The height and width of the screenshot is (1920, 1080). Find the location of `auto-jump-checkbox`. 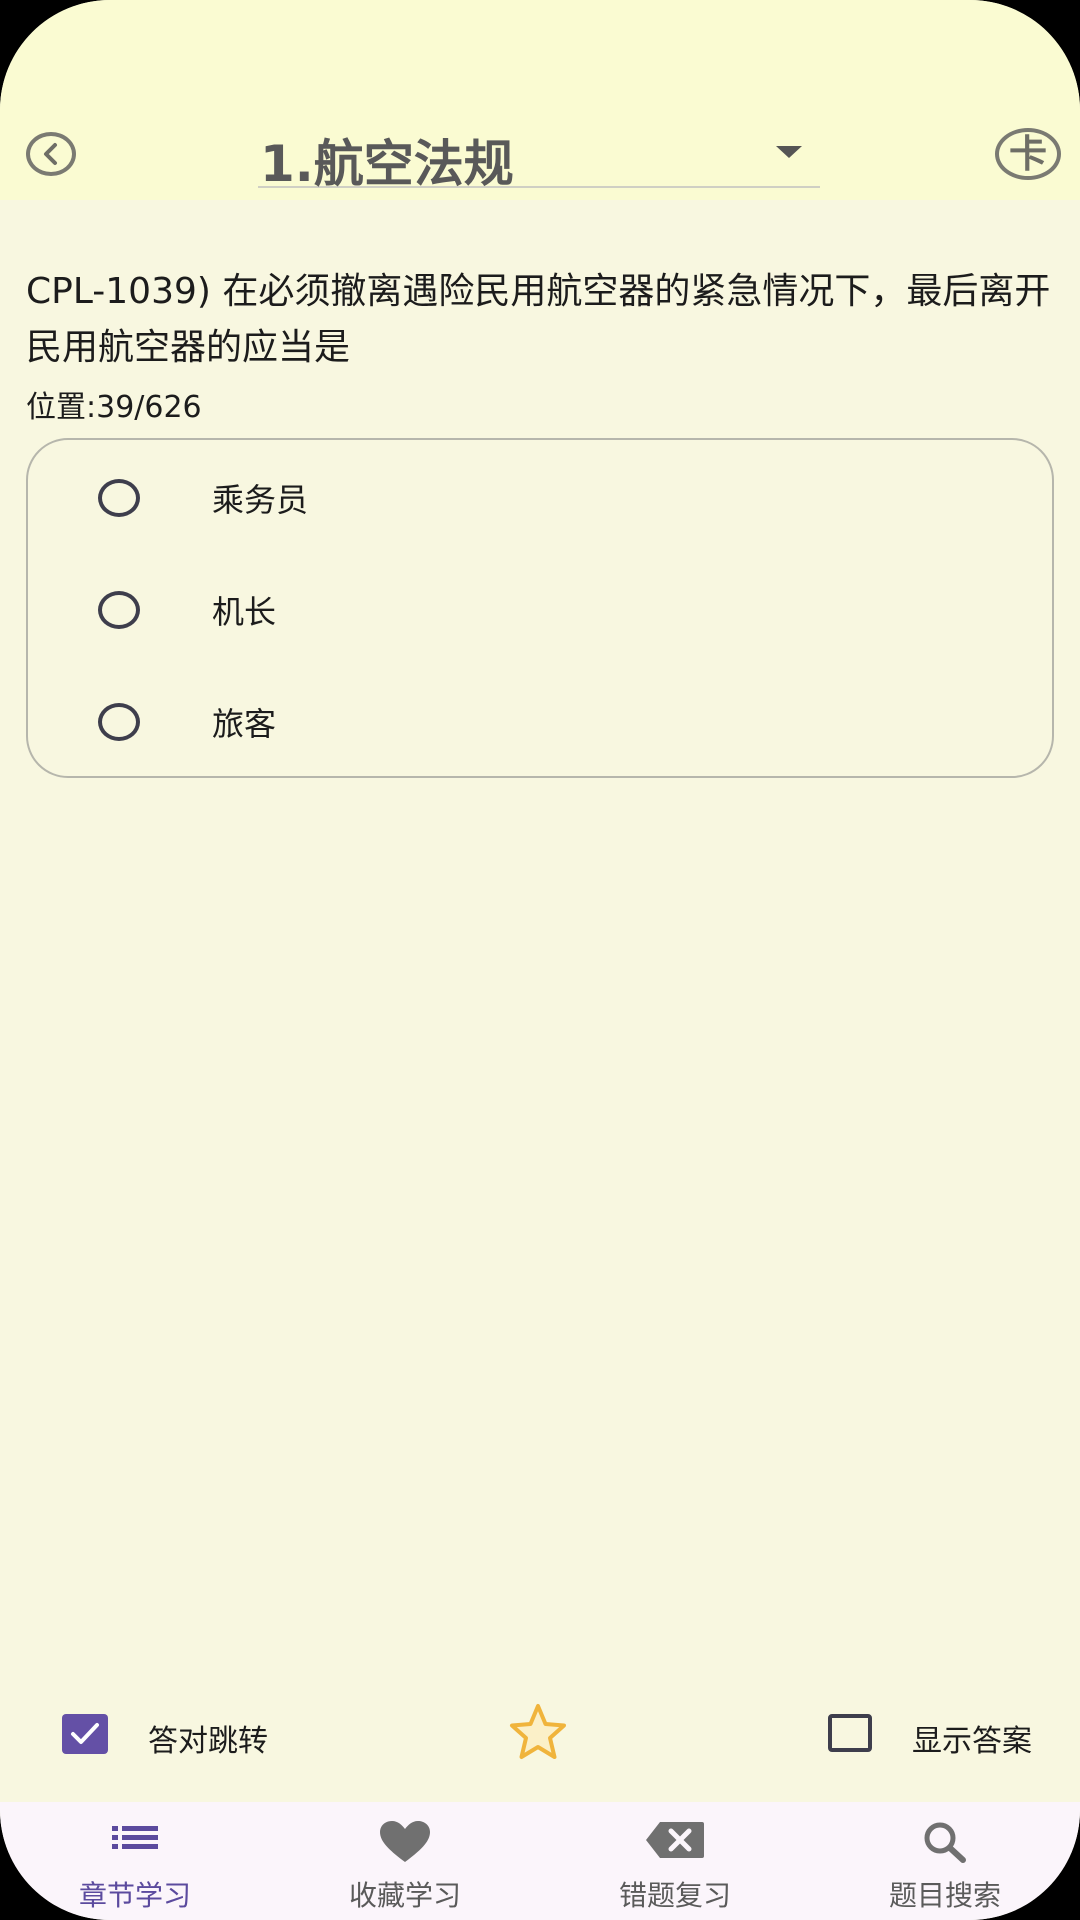

auto-jump-checkbox is located at coordinates (85, 1734).